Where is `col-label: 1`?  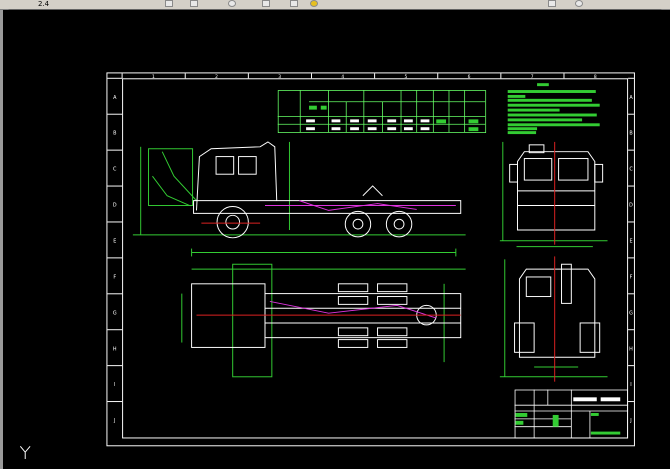
col-label: 1 is located at coordinates (153, 77).